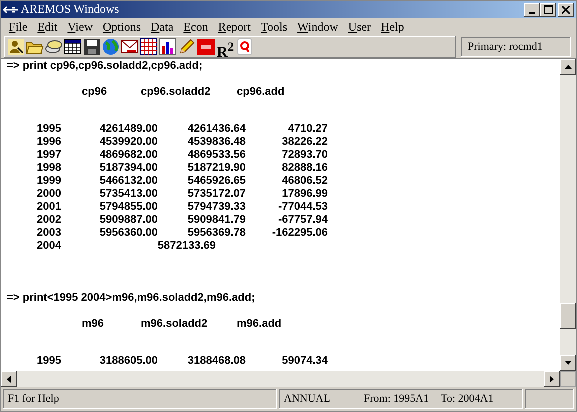  What do you see at coordinates (206, 47) in the screenshot?
I see `tag-icon` at bounding box center [206, 47].